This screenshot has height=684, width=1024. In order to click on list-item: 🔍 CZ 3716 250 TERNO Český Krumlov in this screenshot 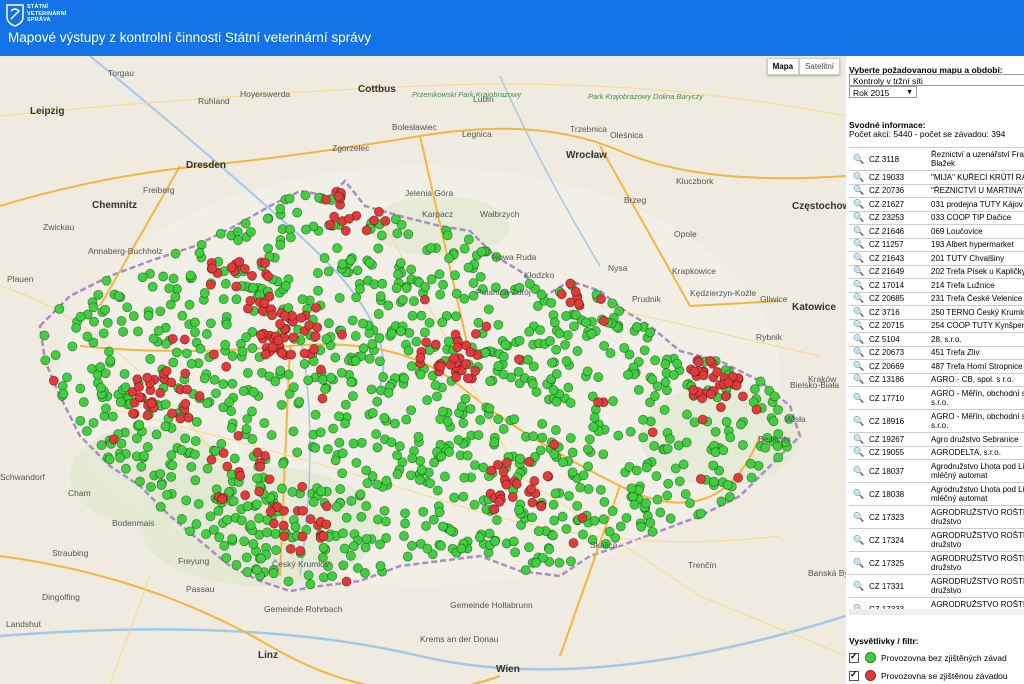, I will do `click(936, 313)`.